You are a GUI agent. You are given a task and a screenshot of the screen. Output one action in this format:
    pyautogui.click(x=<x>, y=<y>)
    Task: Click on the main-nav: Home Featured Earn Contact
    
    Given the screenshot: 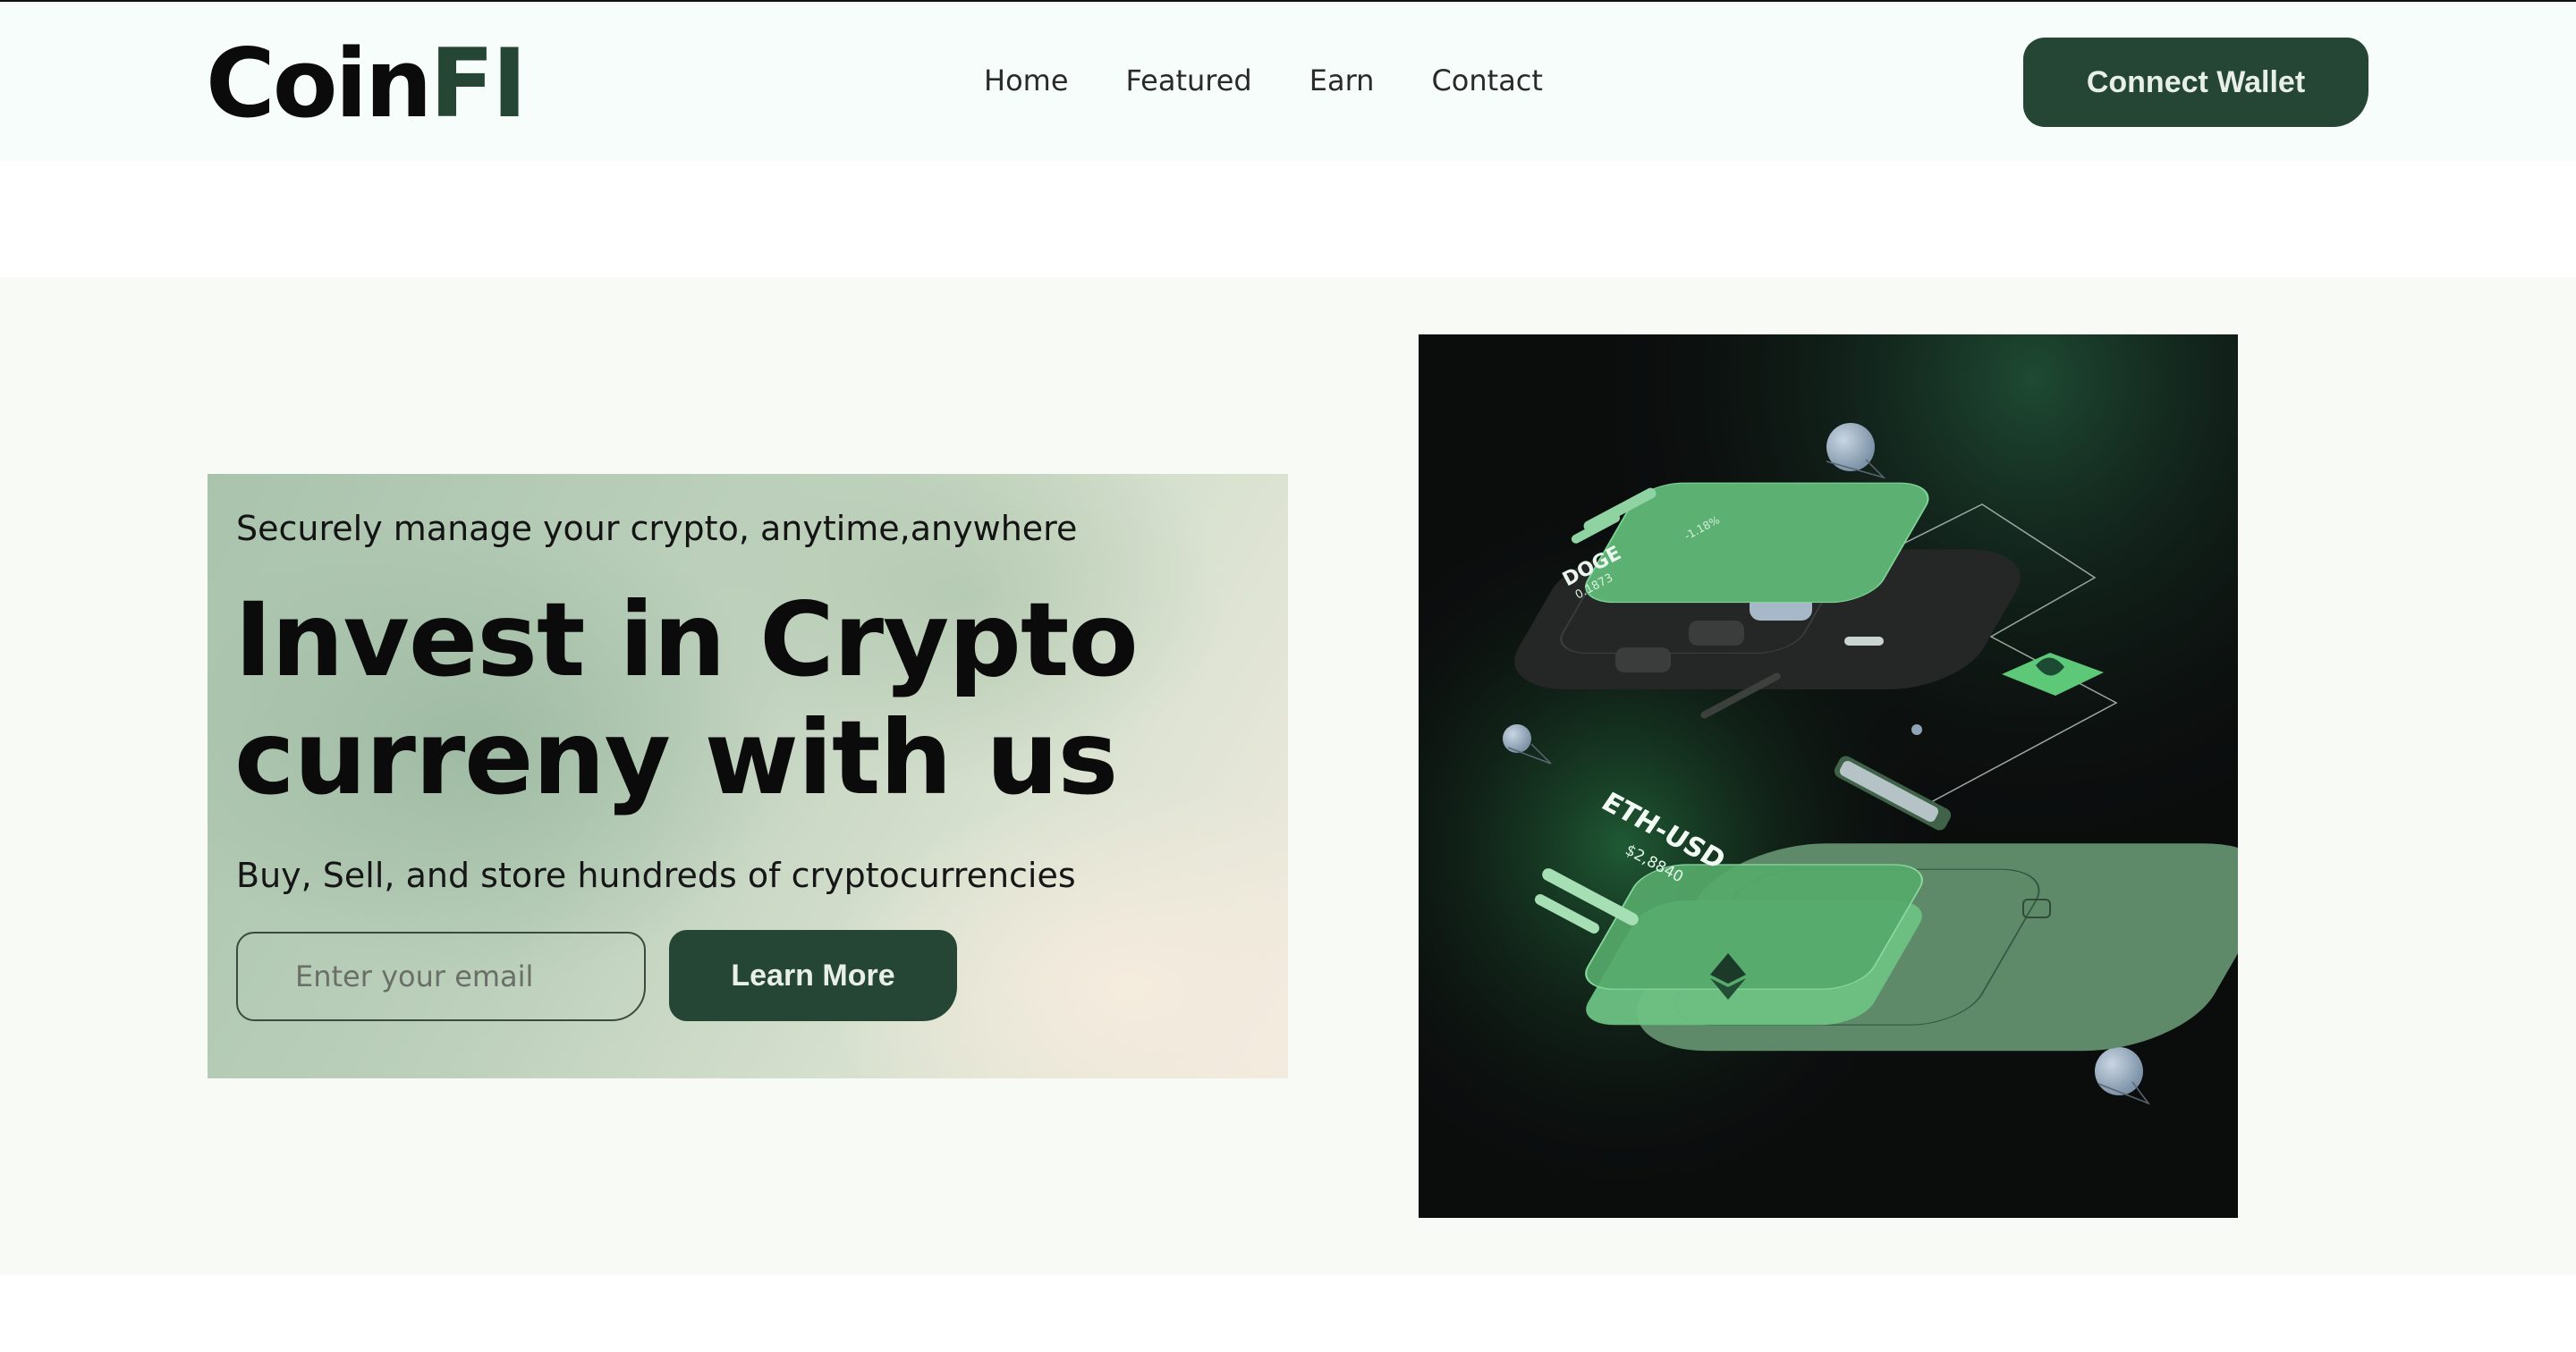 What is the action you would take?
    pyautogui.click(x=1263, y=80)
    